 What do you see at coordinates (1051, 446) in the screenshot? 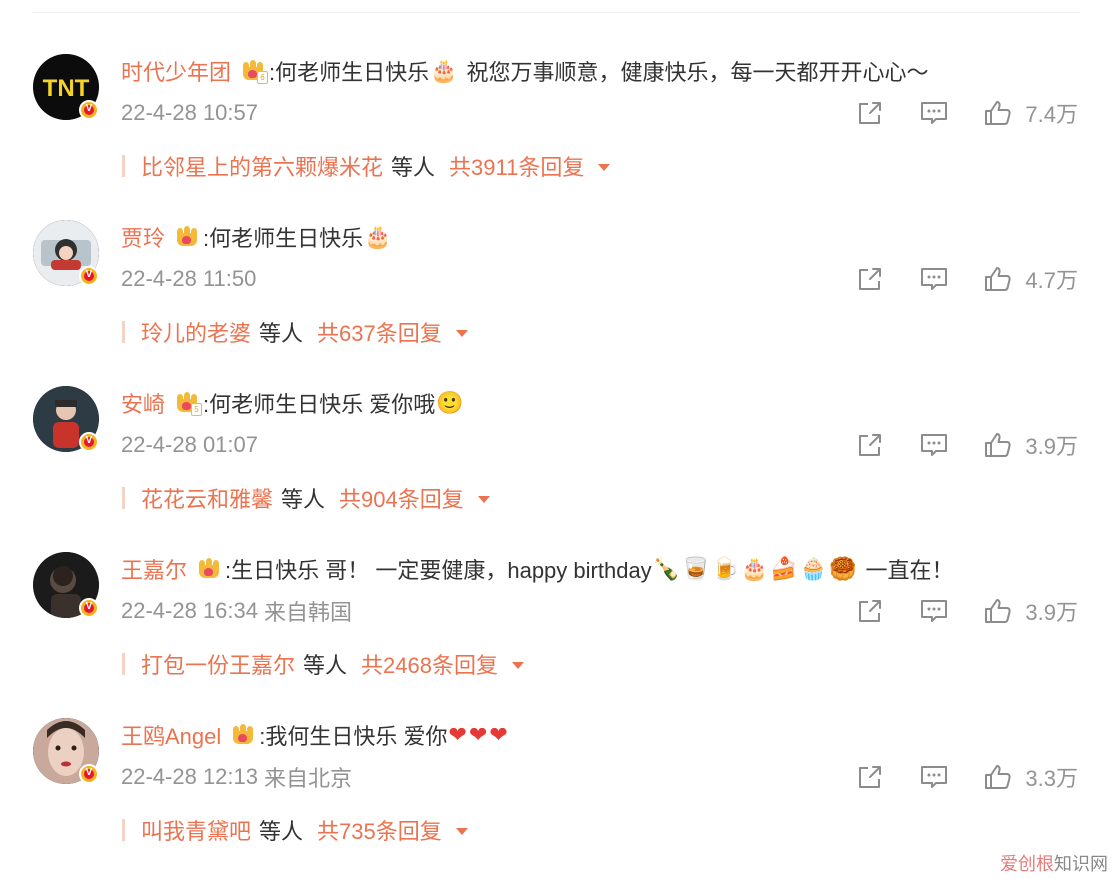
I see `like-count: 3.9万` at bounding box center [1051, 446].